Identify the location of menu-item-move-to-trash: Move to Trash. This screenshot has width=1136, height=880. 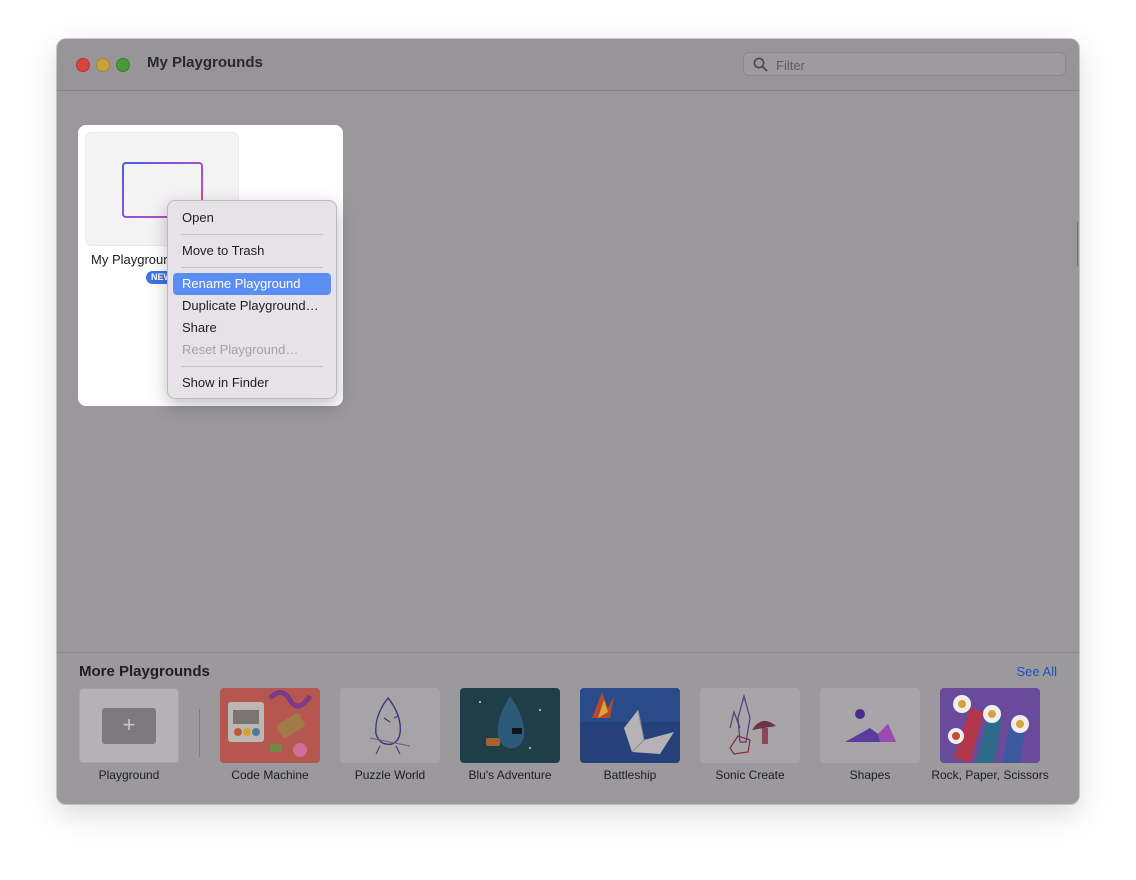
(252, 251).